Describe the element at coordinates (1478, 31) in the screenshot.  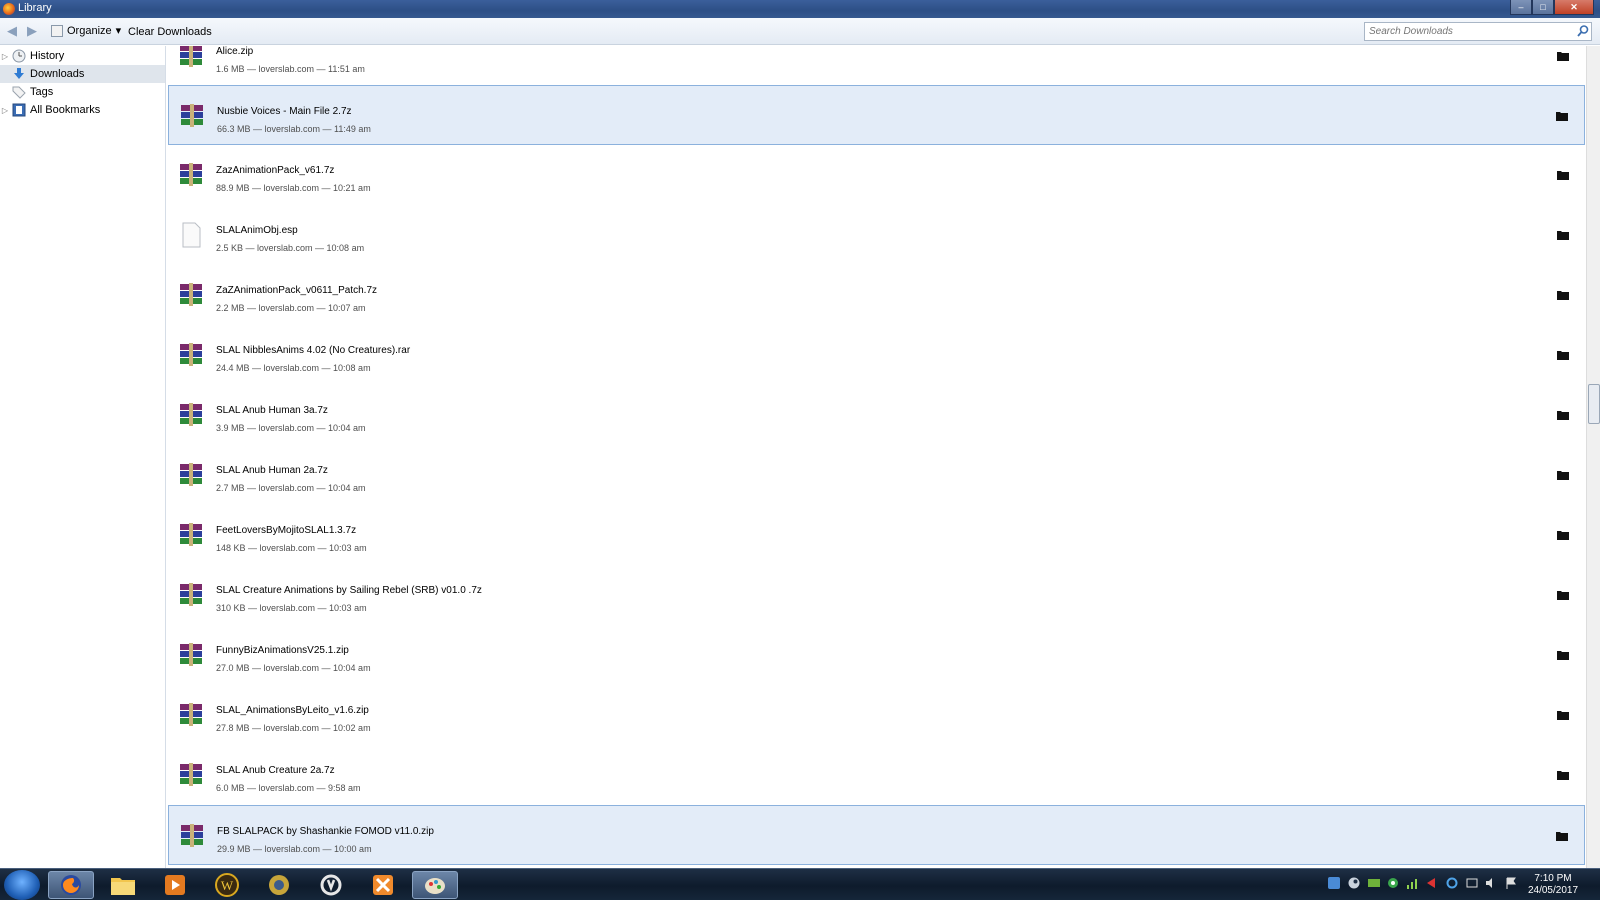
I see `search-downloads-input` at that location.